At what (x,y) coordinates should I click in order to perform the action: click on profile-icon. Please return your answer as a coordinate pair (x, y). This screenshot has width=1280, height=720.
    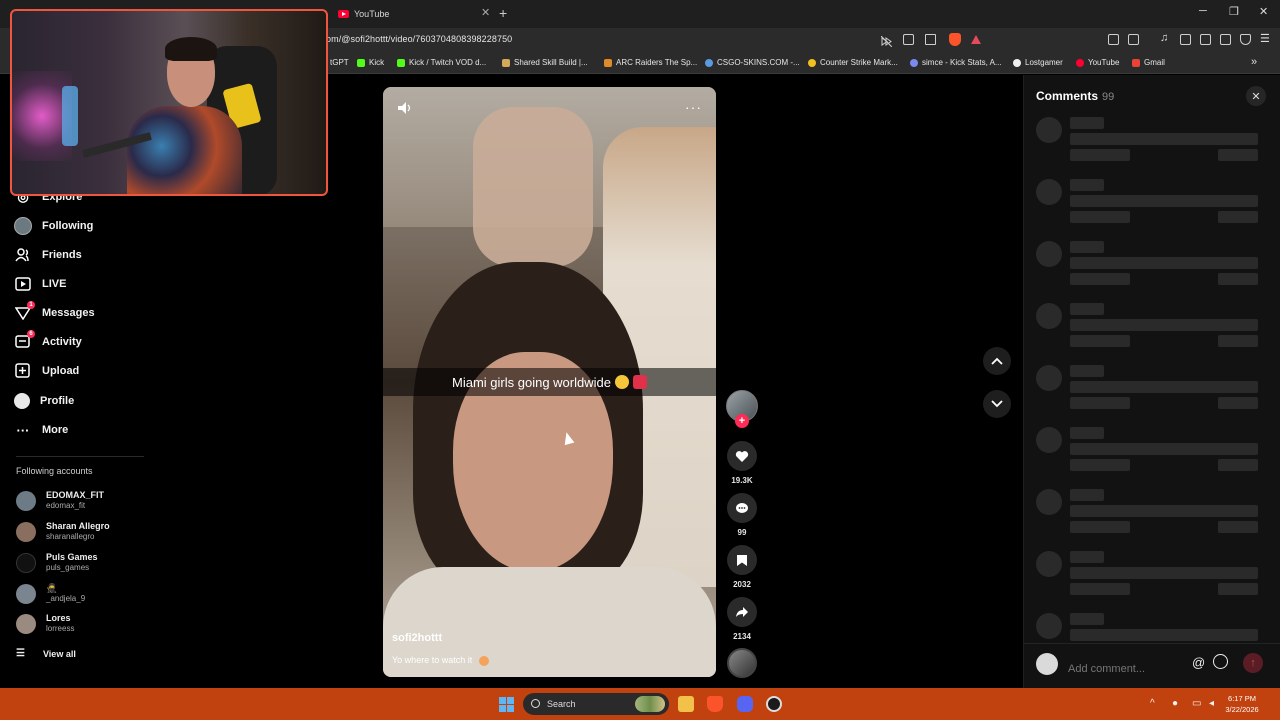
    Looking at the image, I should click on (22, 401).